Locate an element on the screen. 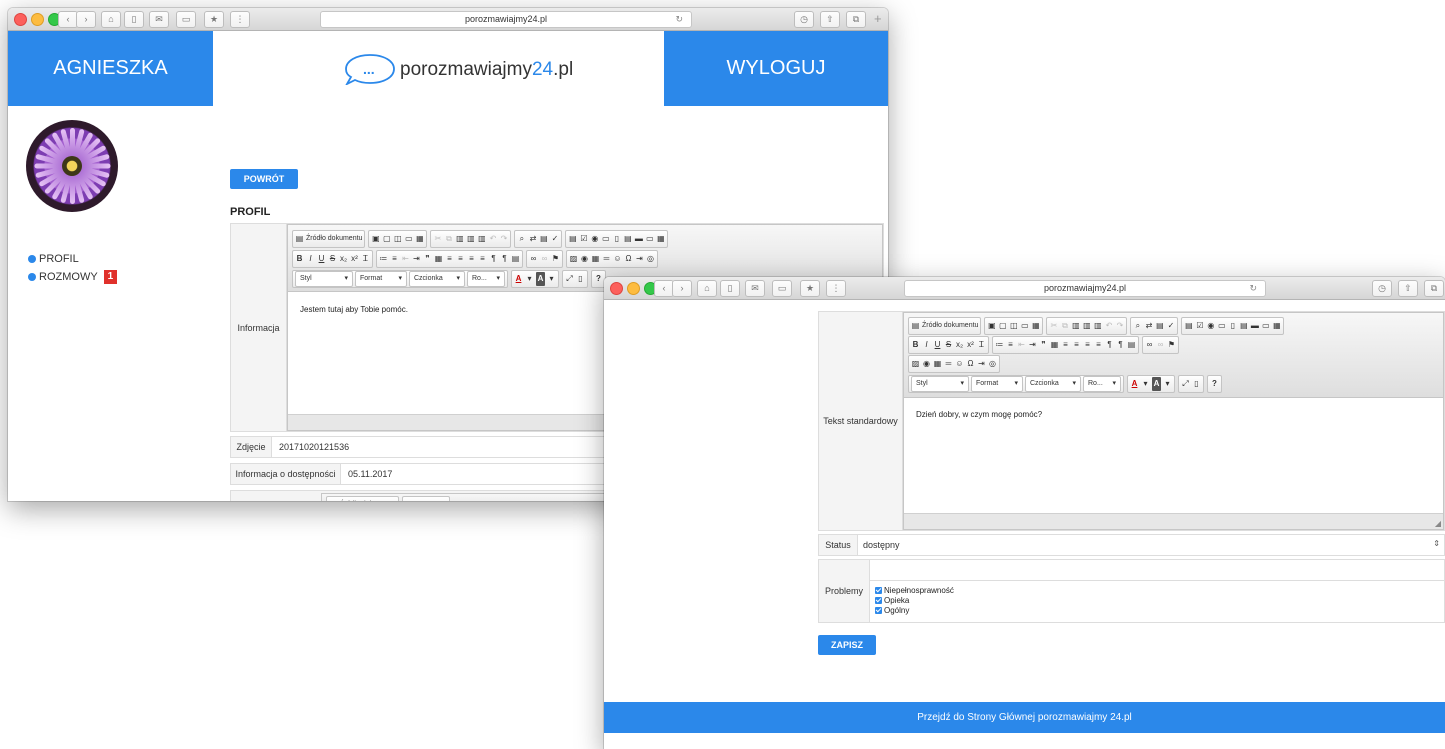 The image size is (1445, 749). new-page-icon: ▢ is located at coordinates (386, 239).